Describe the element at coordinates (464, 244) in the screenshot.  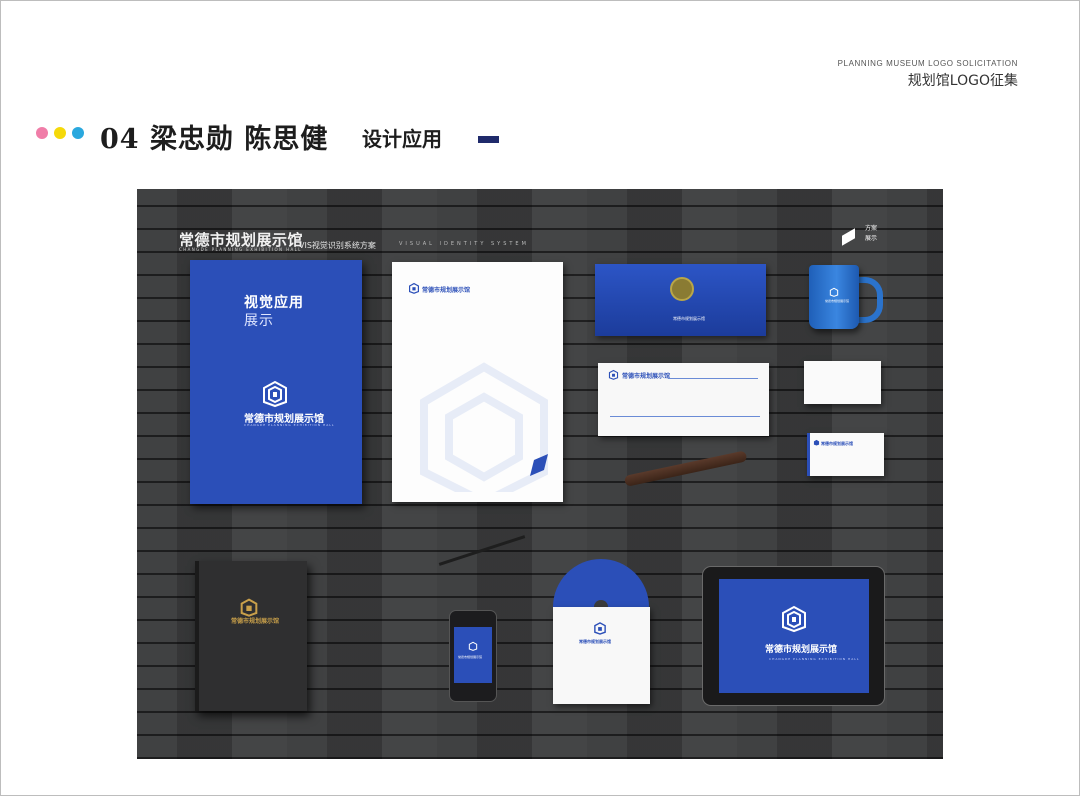
I see `vis-english: VISUAL IDENTITY SYSTEM` at that location.